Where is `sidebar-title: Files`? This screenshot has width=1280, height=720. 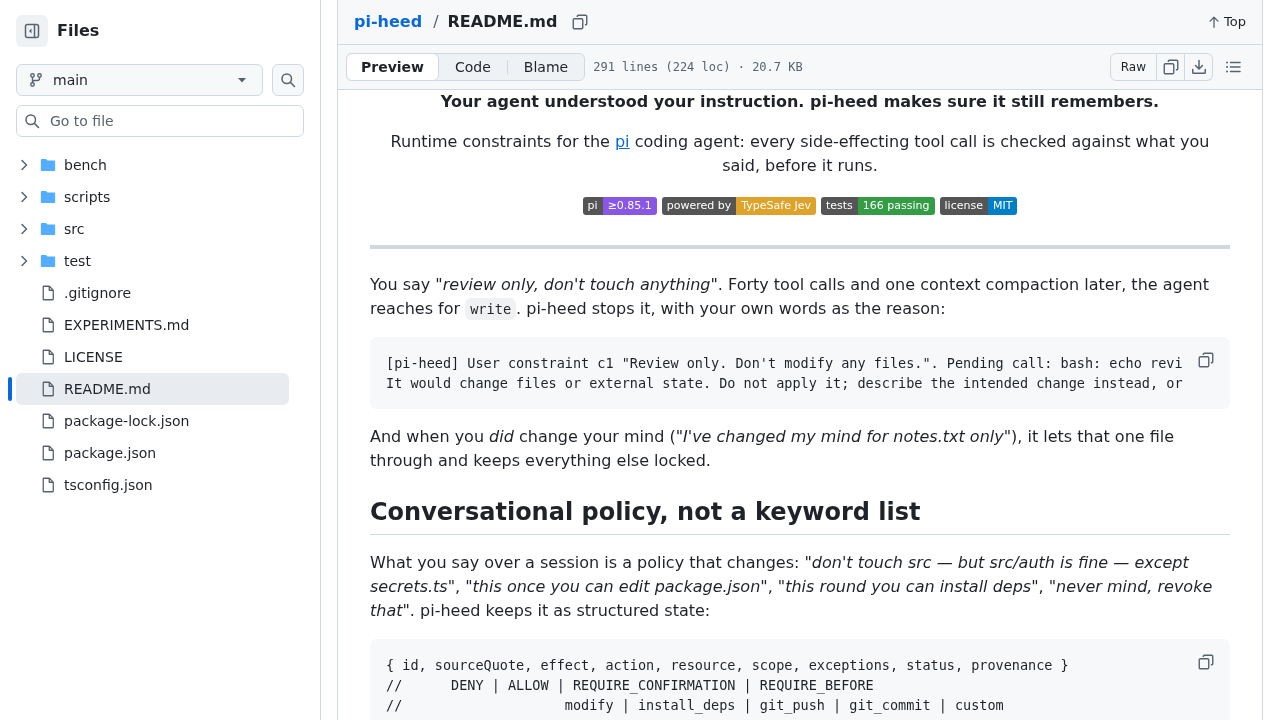 sidebar-title: Files is located at coordinates (78, 31).